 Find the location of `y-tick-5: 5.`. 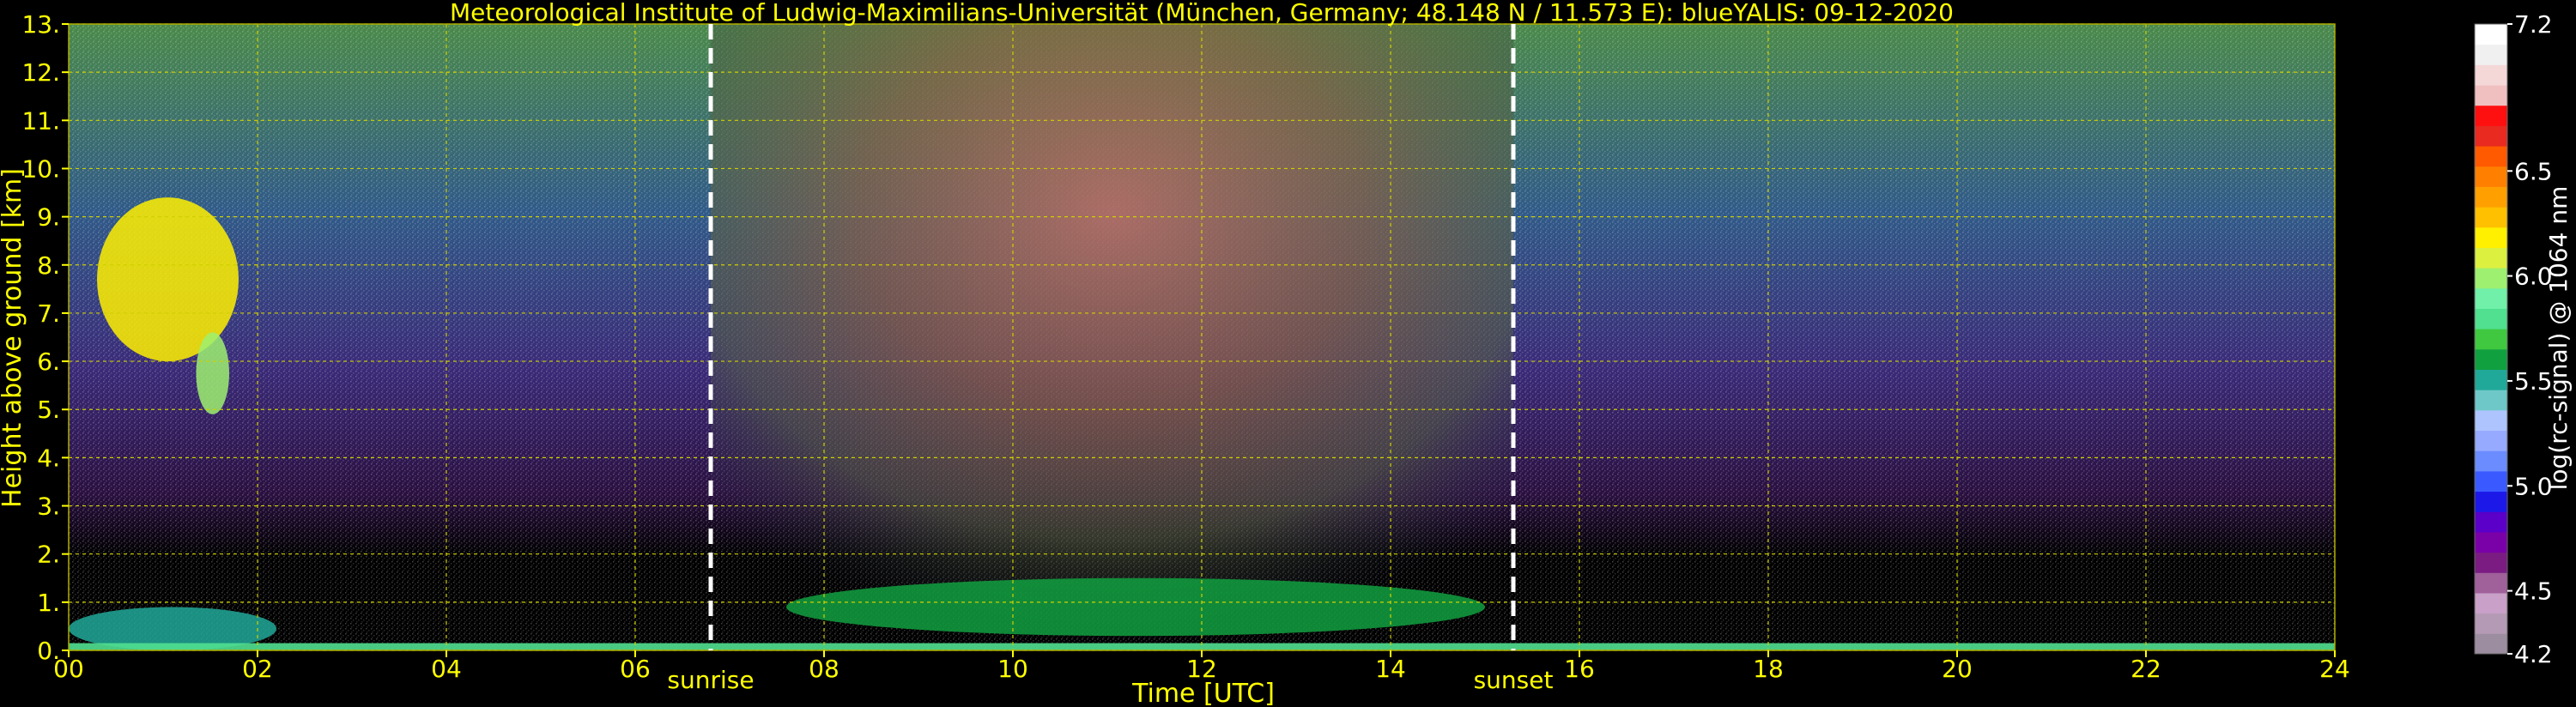

y-tick-5: 5. is located at coordinates (48, 410).